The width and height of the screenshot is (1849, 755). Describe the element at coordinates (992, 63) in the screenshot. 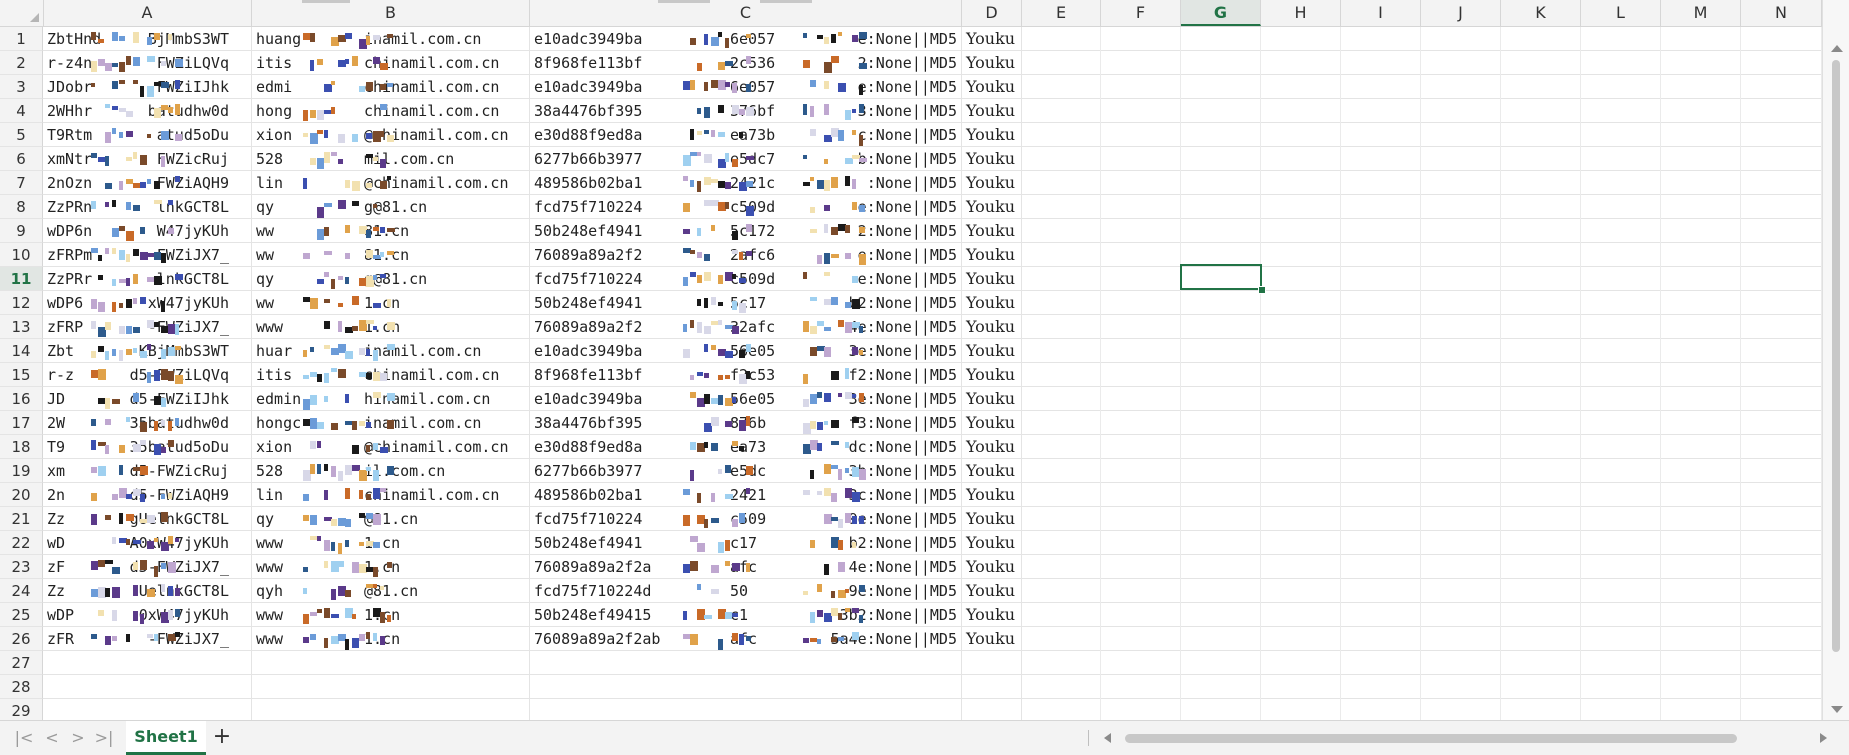

I see `cell-d-2: Youku` at that location.